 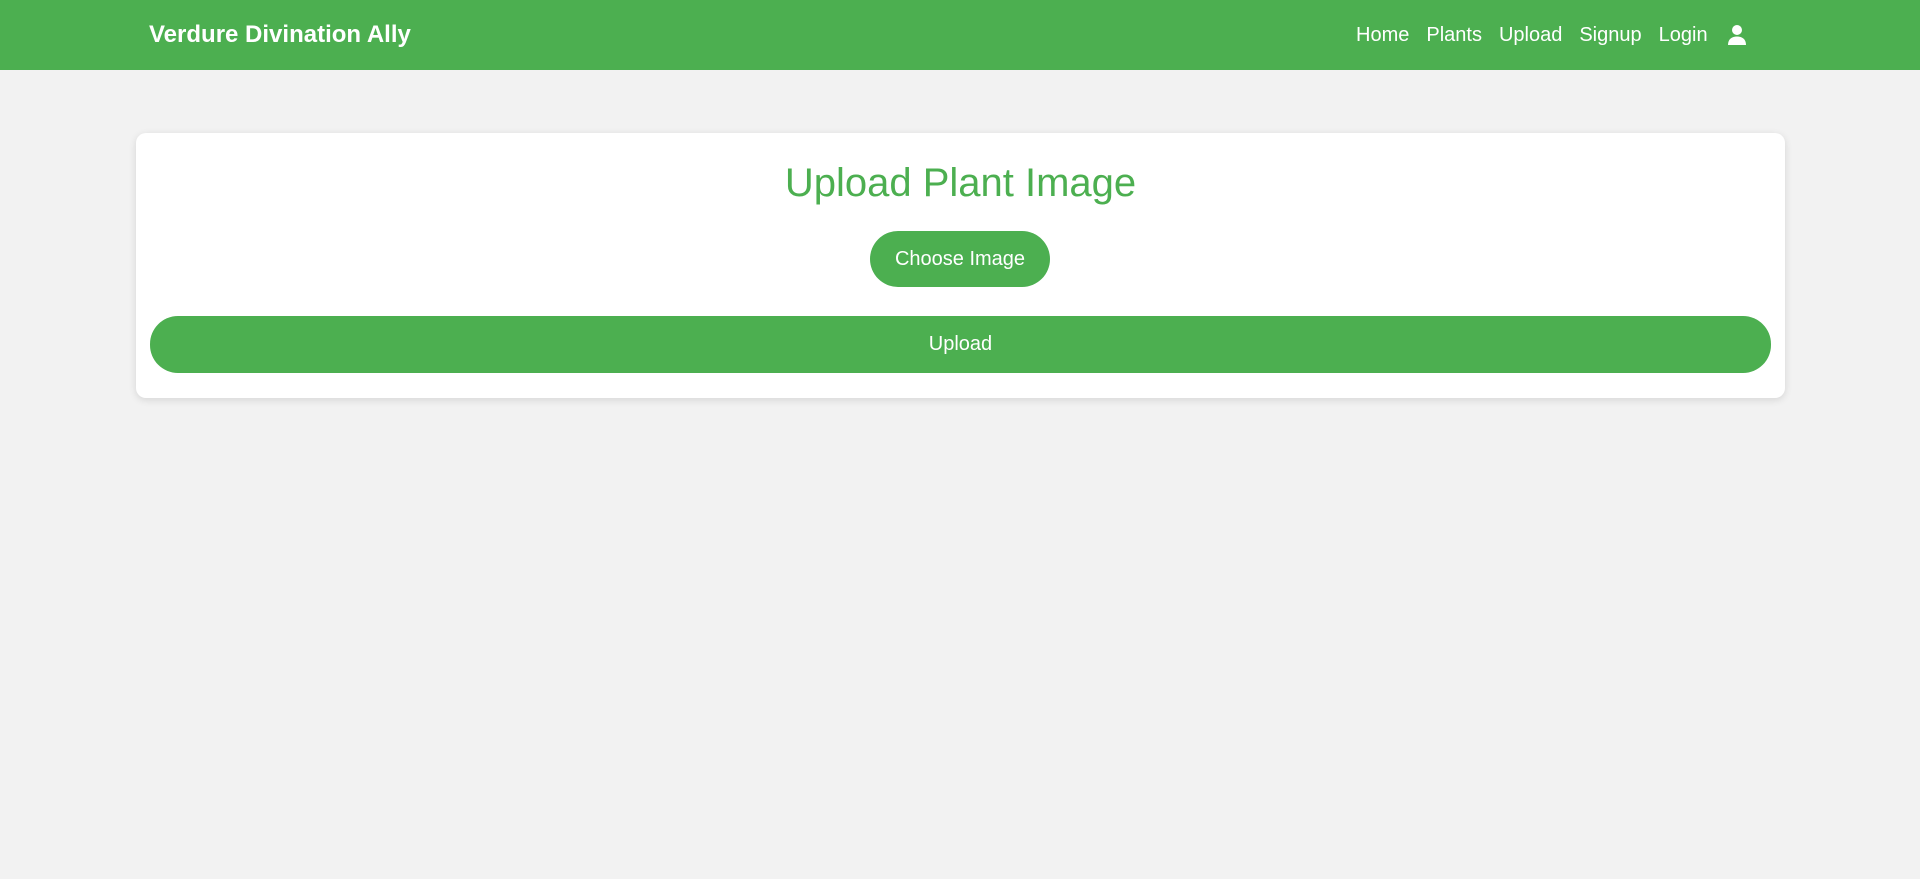 I want to click on nav-link-plants: Plants, so click(x=1454, y=35).